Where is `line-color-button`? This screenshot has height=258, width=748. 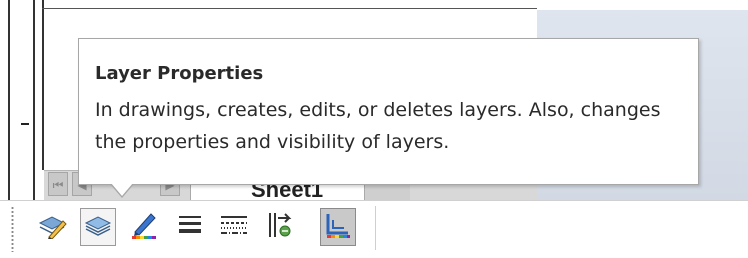
line-color-button is located at coordinates (144, 227).